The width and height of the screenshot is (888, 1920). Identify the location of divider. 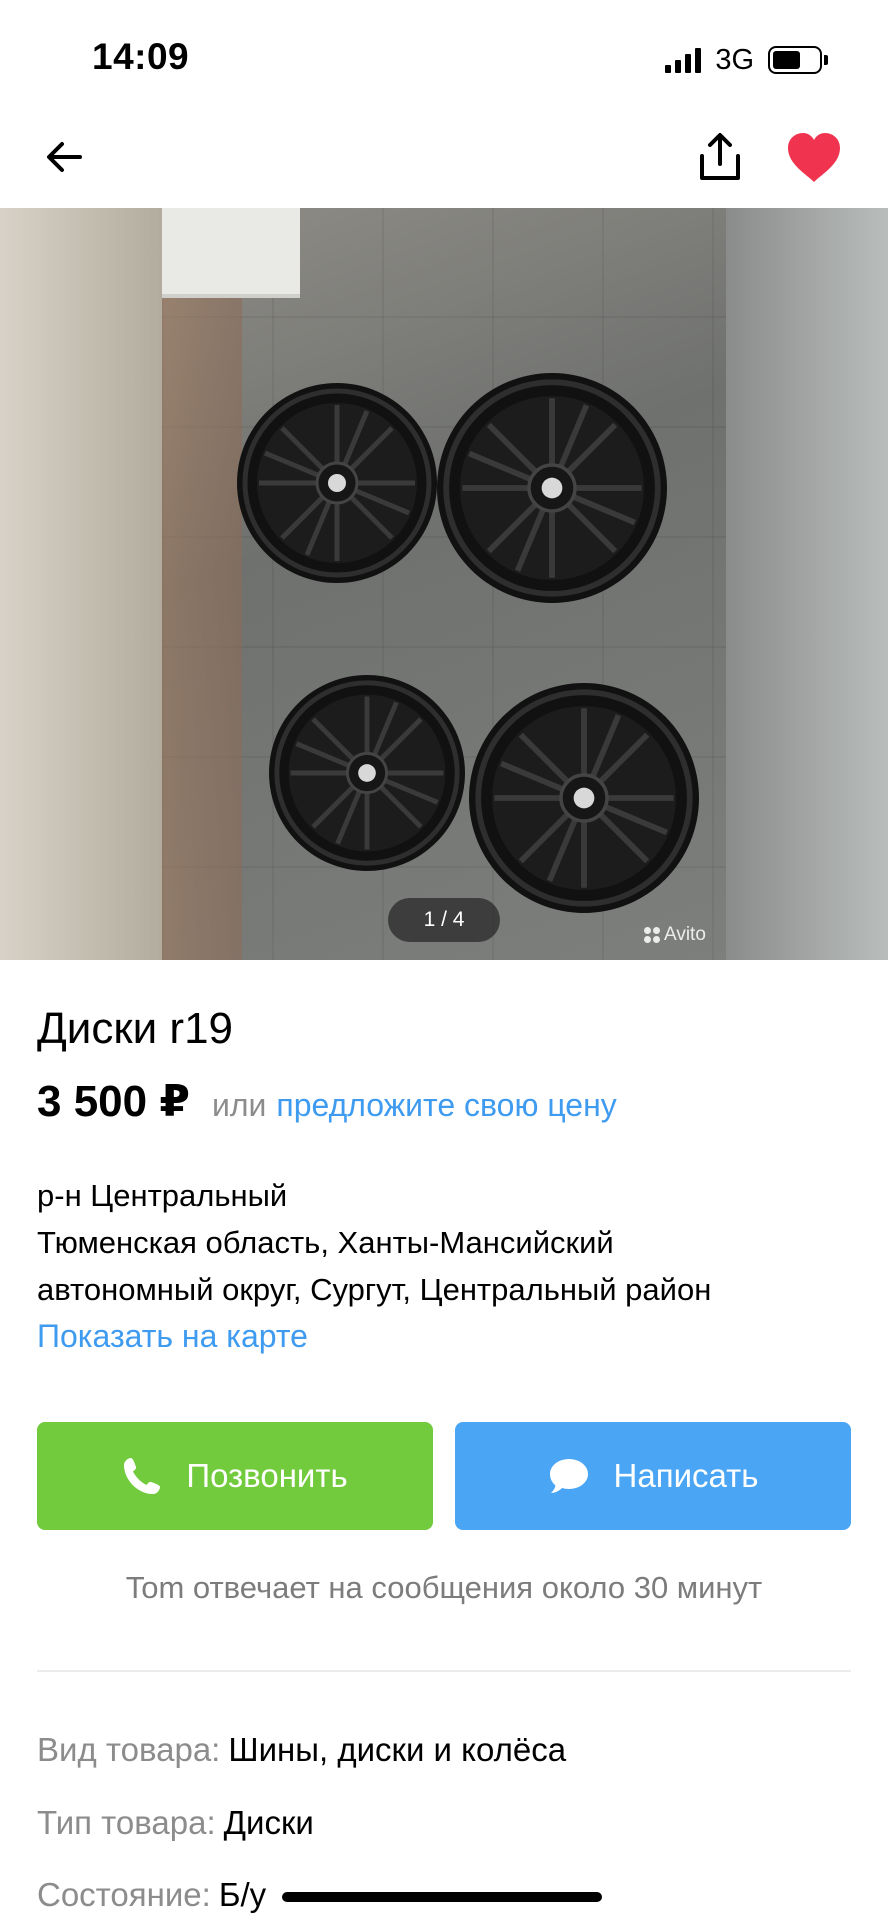
(444, 1671).